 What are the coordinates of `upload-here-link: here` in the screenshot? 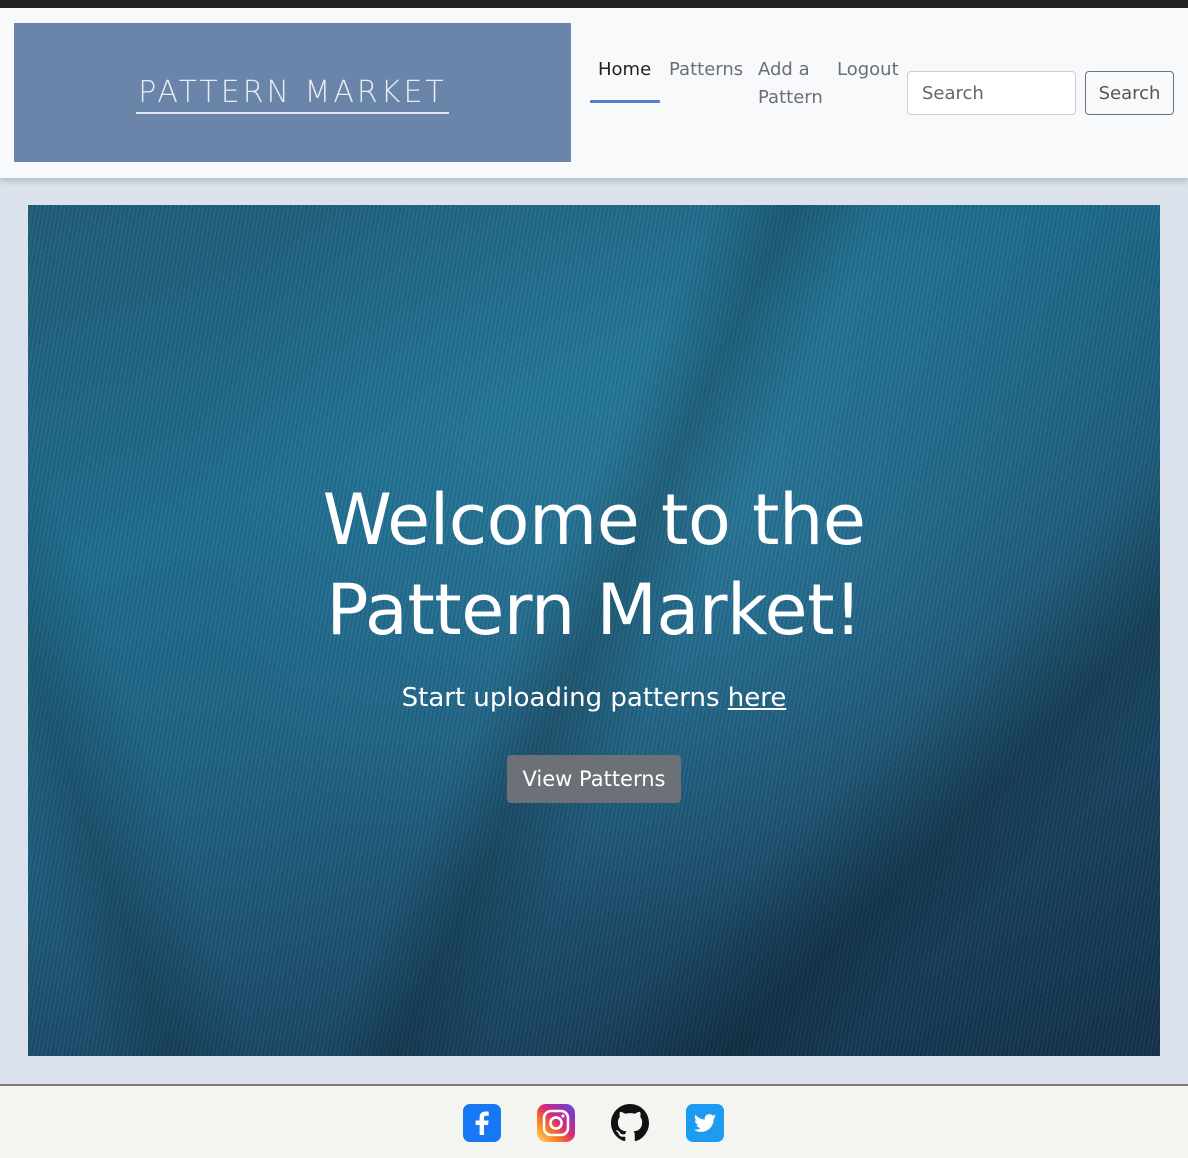 It's located at (757, 698).